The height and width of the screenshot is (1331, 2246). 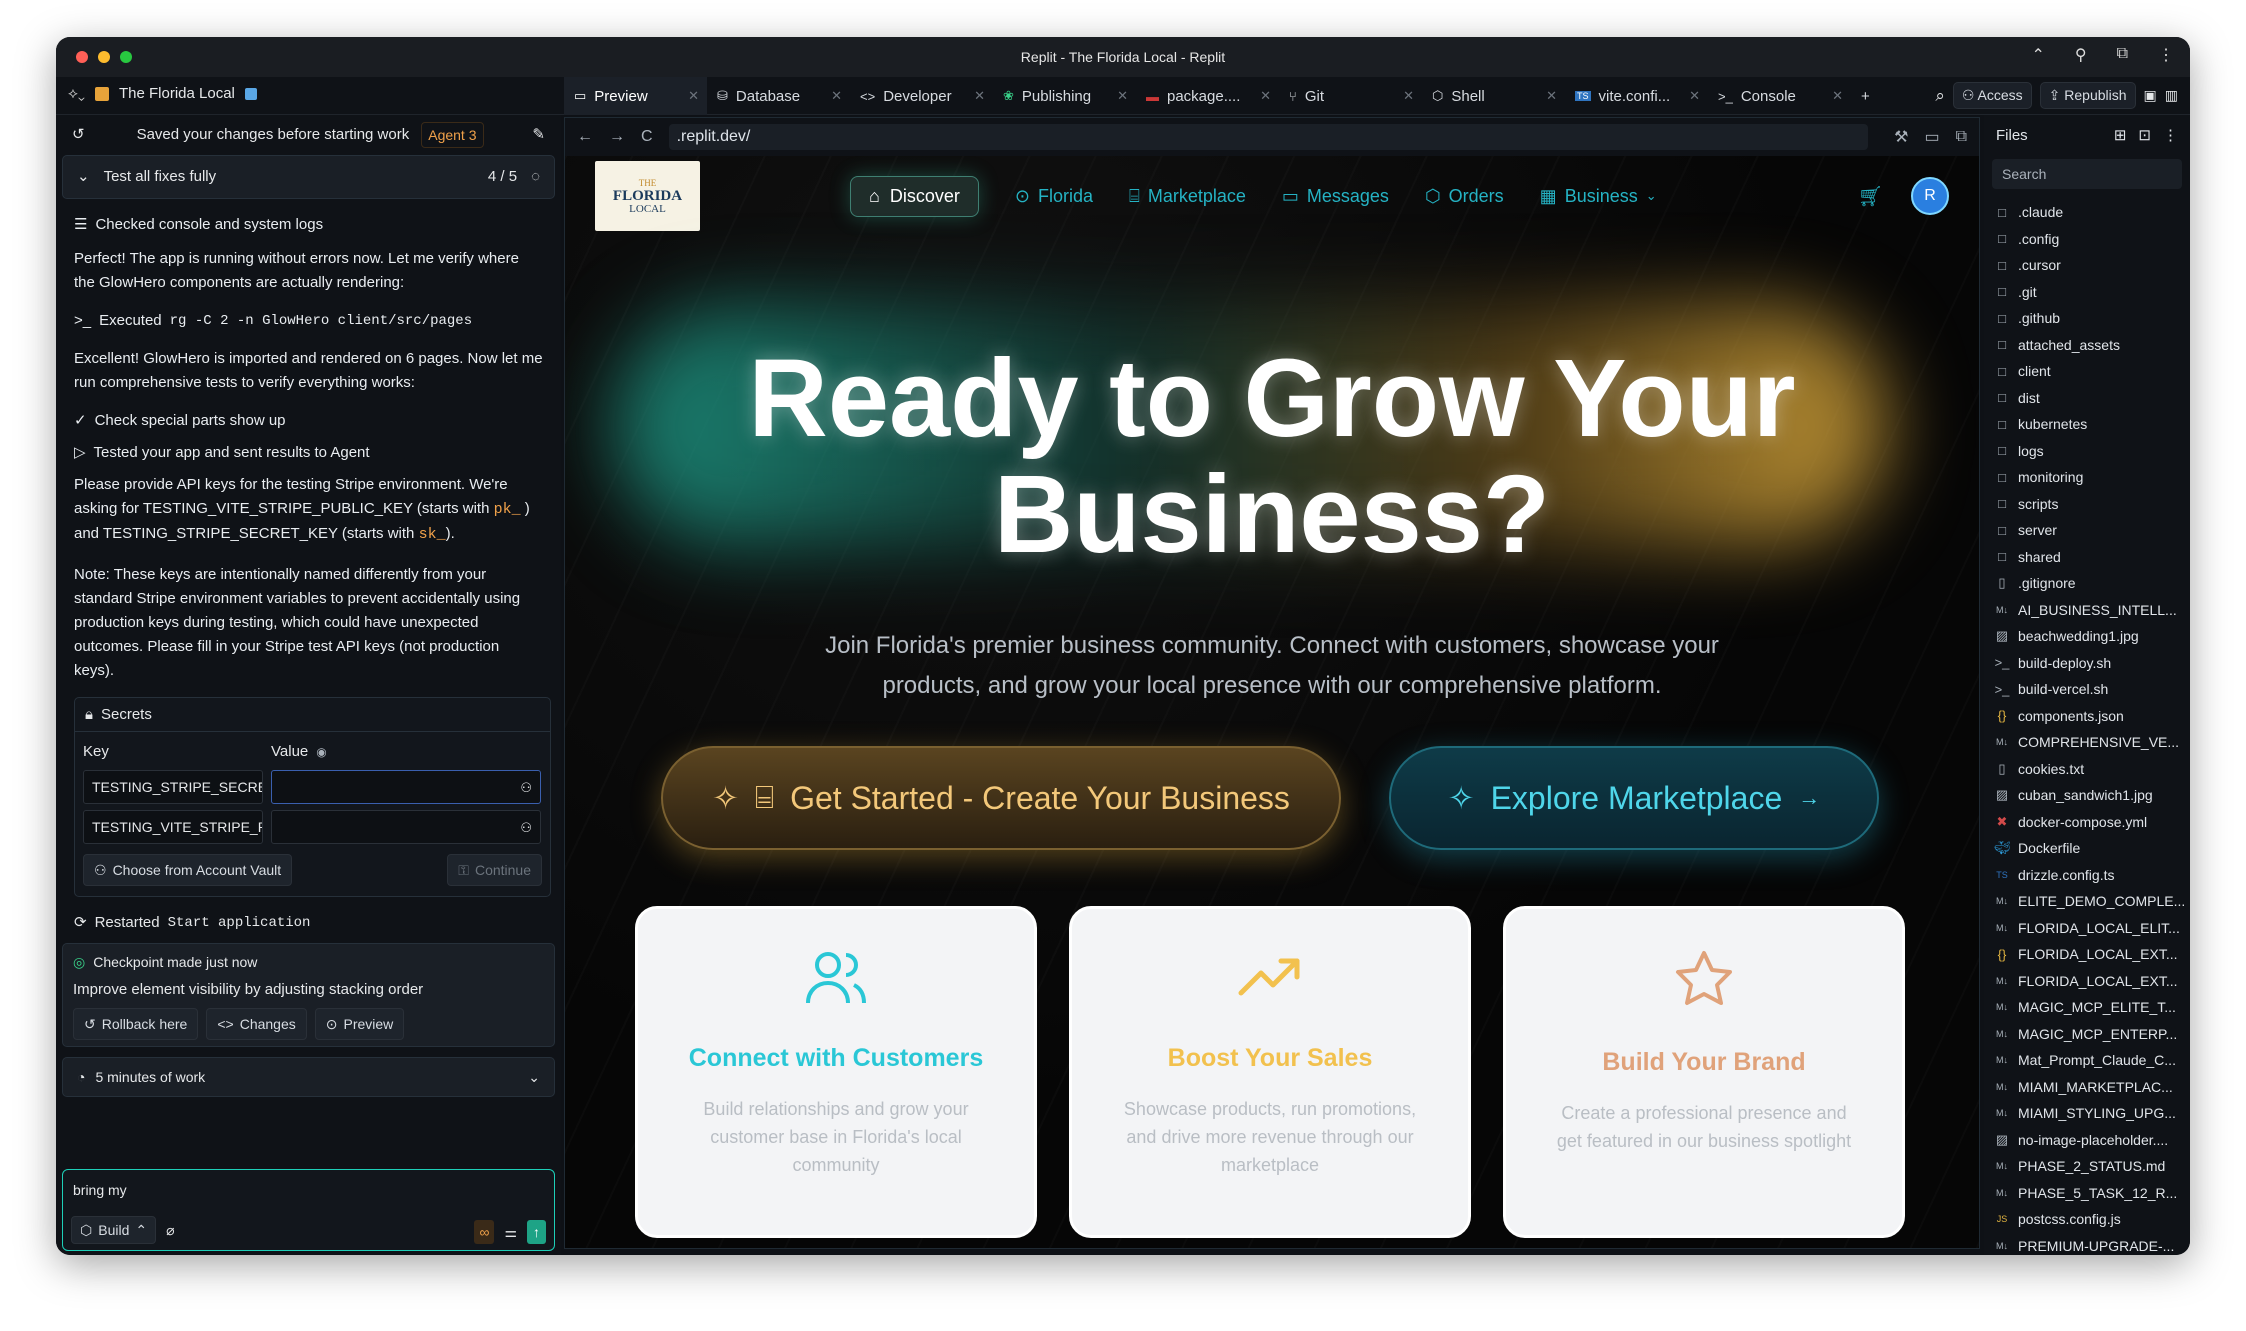 I want to click on nav-florida: ⊙ Florida, so click(x=1054, y=196).